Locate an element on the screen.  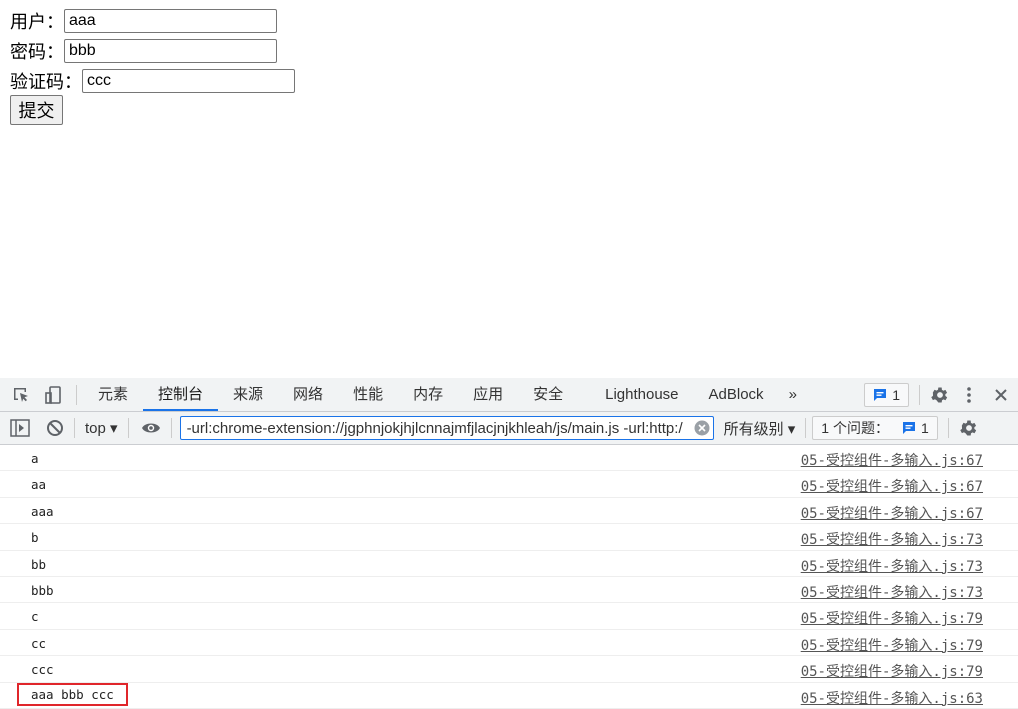
log-levels-value: 所有级别 is located at coordinates (753, 429).